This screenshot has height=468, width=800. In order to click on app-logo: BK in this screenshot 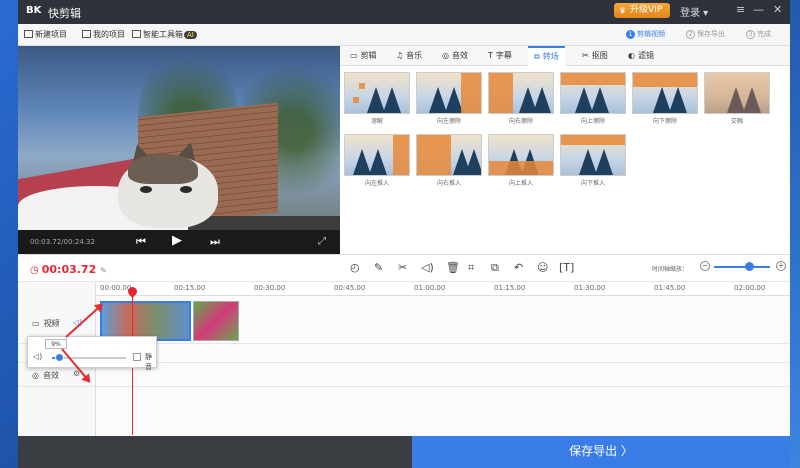, I will do `click(34, 10)`.